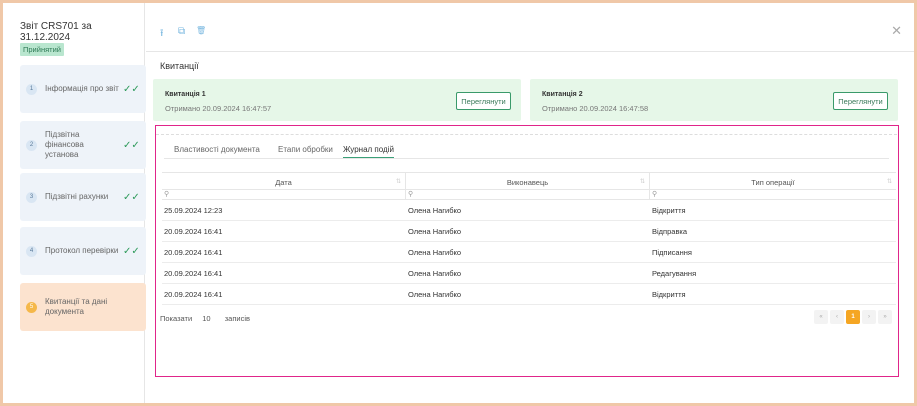 This screenshot has width=917, height=406. Describe the element at coordinates (869, 317) in the screenshot. I see `next-page-button: ›` at that location.